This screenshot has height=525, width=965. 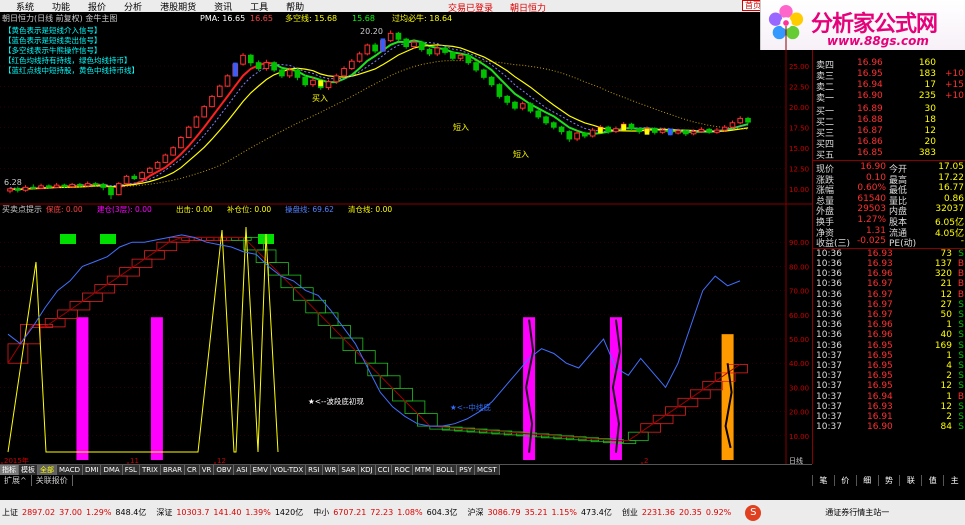 What do you see at coordinates (92, 470) in the screenshot?
I see `indicator-tab: DMI` at bounding box center [92, 470].